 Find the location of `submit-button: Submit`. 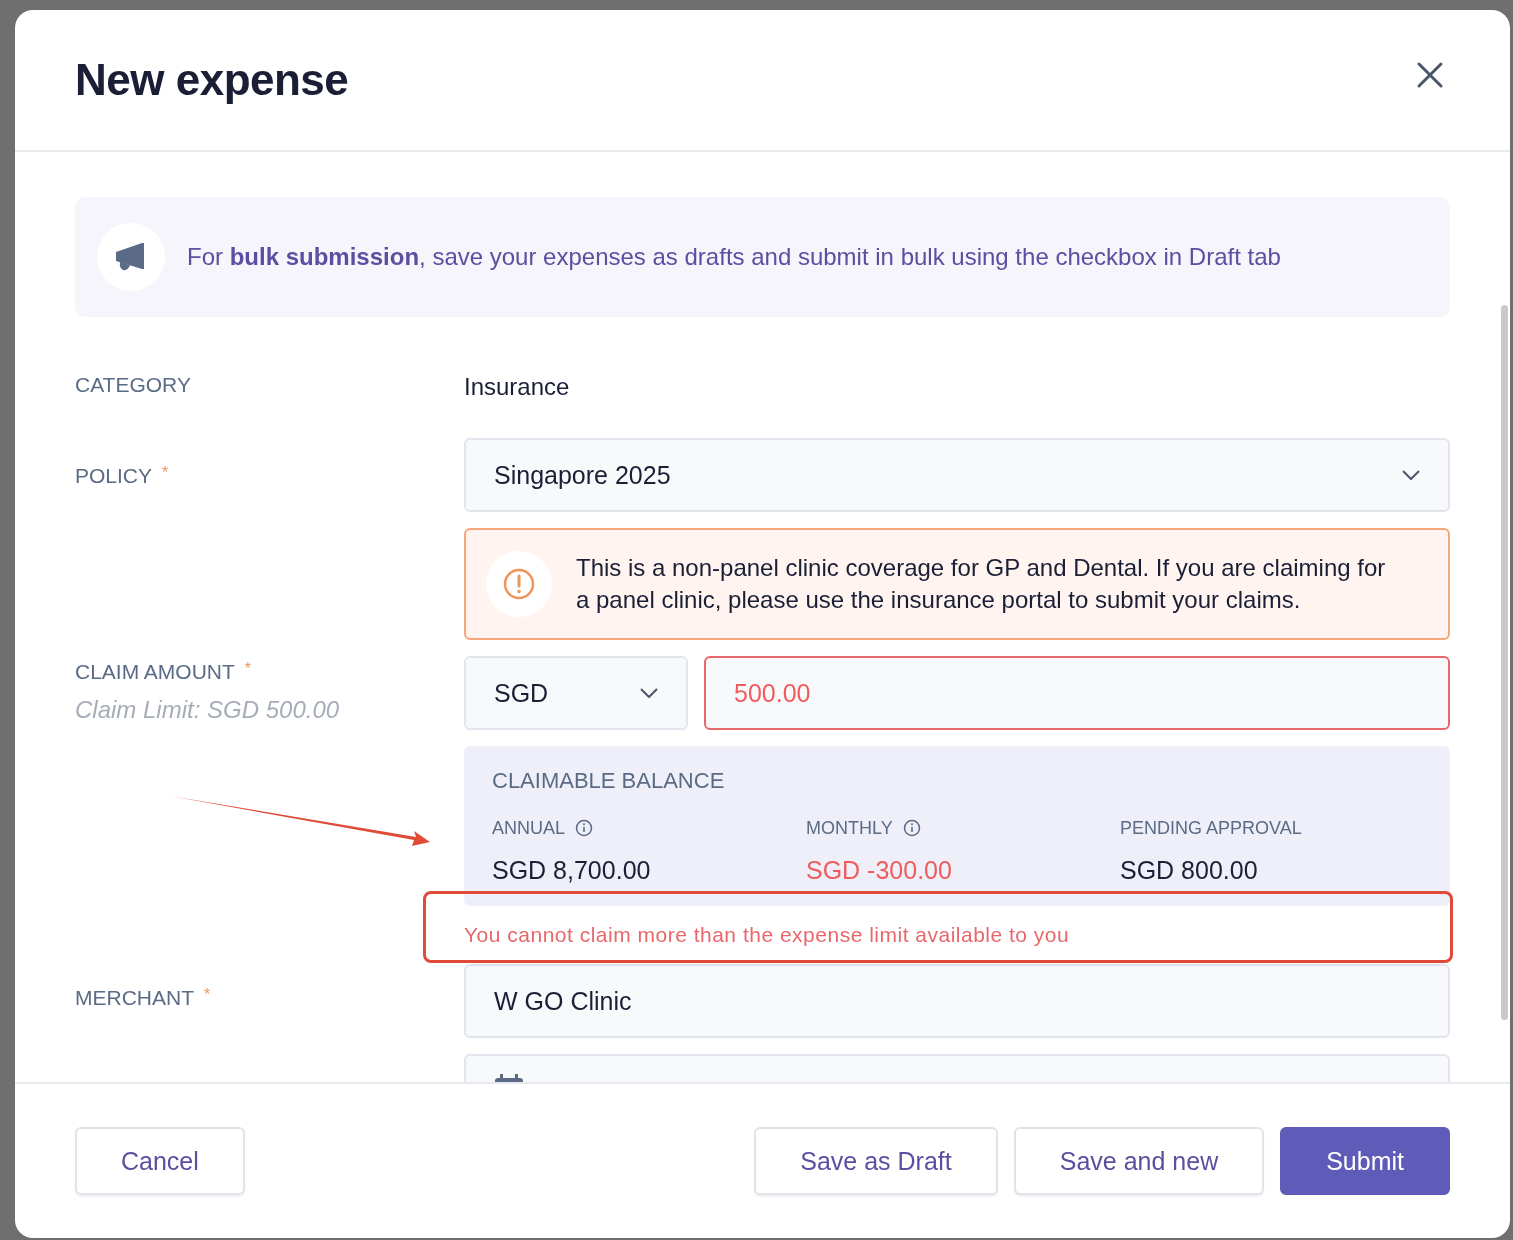

submit-button: Submit is located at coordinates (1365, 1161).